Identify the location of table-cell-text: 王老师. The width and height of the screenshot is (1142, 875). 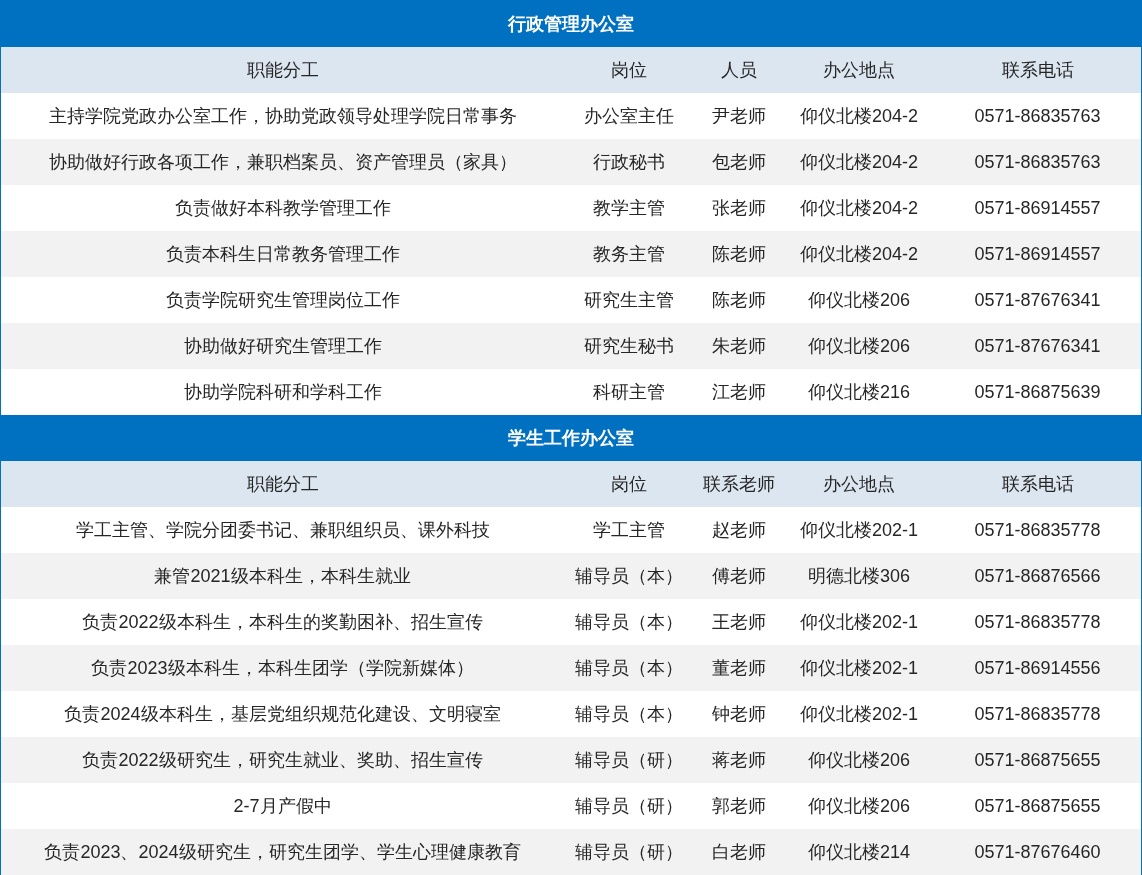
(739, 622).